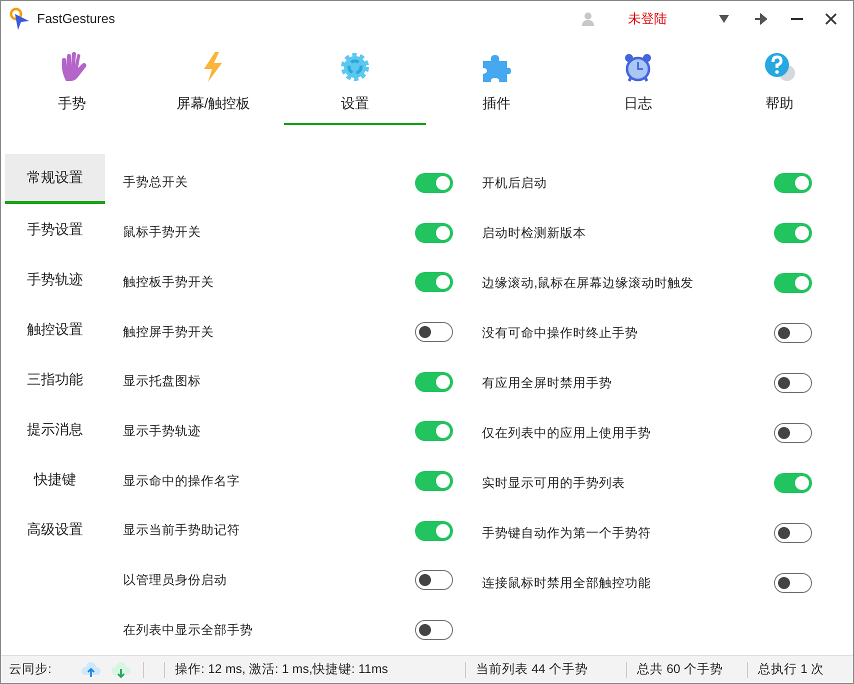  Describe the element at coordinates (188, 630) in the screenshot. I see `setting-label: 在列表中显示全部手势` at that location.